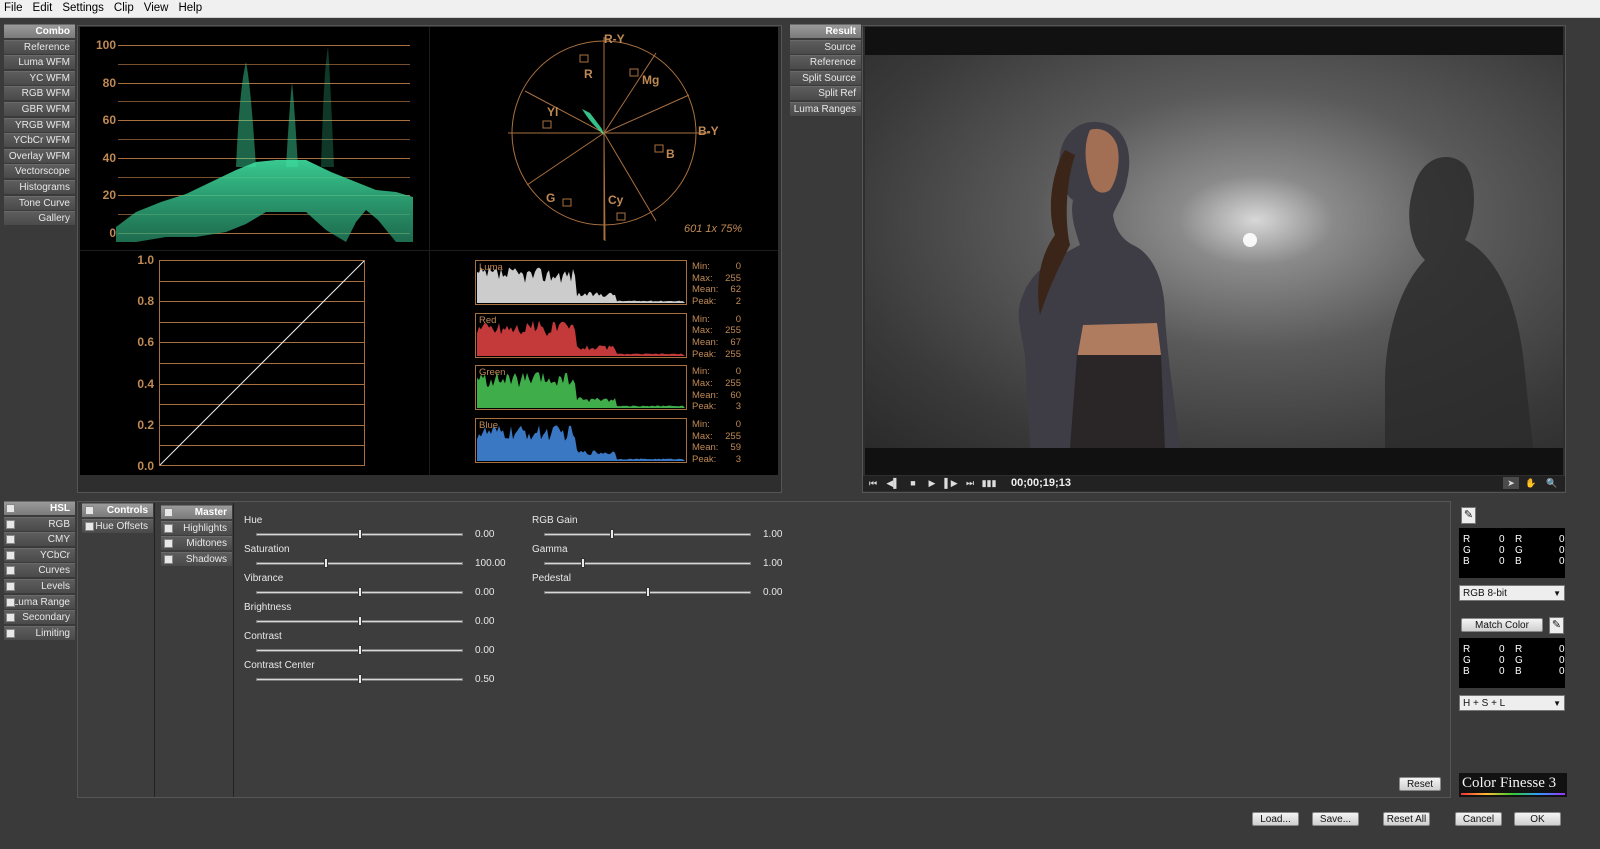 This screenshot has width=1600, height=849. I want to click on loop-icon: ▮▮▮, so click(989, 483).